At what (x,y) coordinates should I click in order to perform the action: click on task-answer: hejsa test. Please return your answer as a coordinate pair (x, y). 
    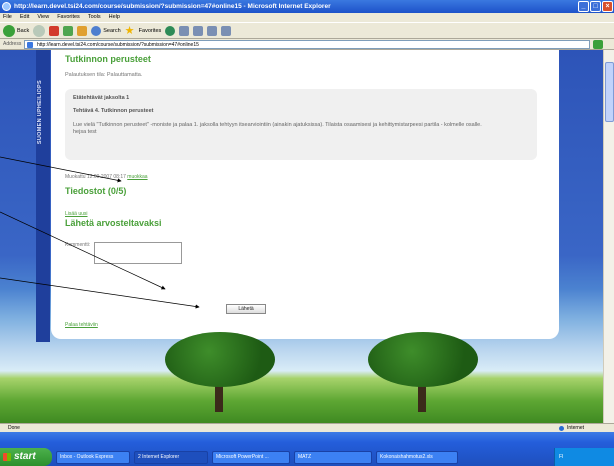
    Looking at the image, I should click on (85, 132).